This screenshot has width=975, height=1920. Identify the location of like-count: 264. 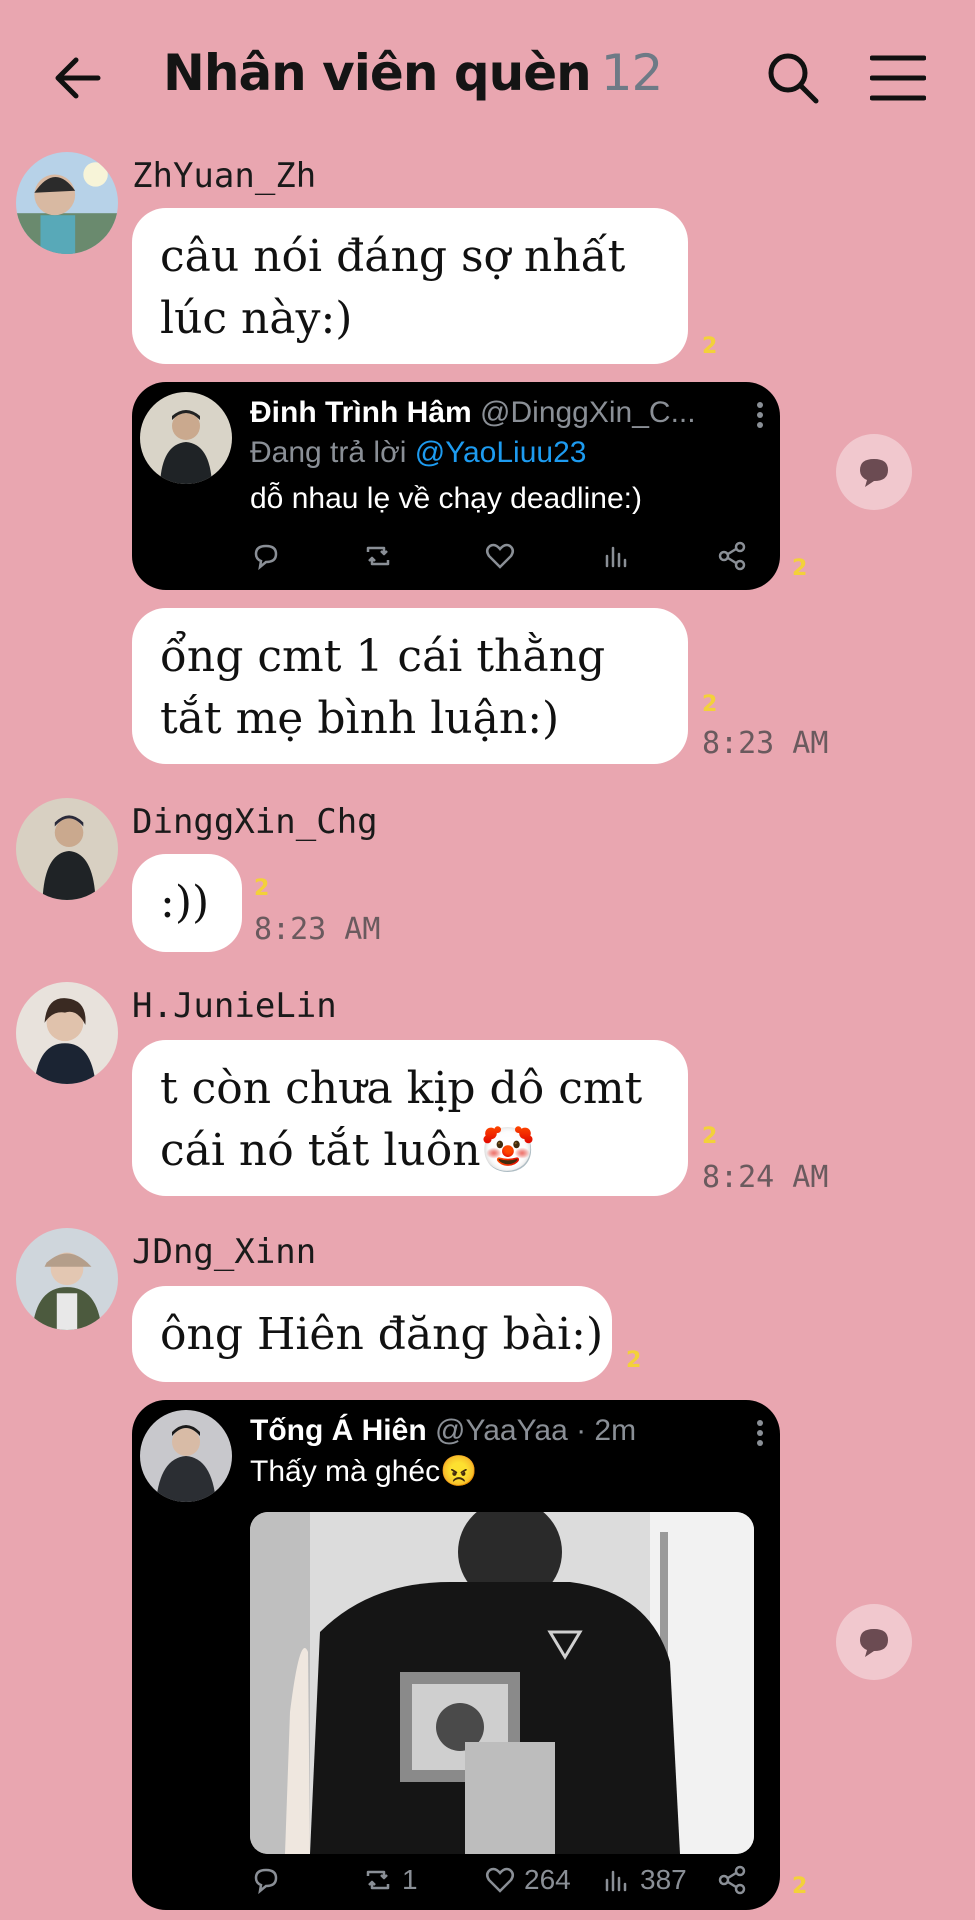
(547, 1879).